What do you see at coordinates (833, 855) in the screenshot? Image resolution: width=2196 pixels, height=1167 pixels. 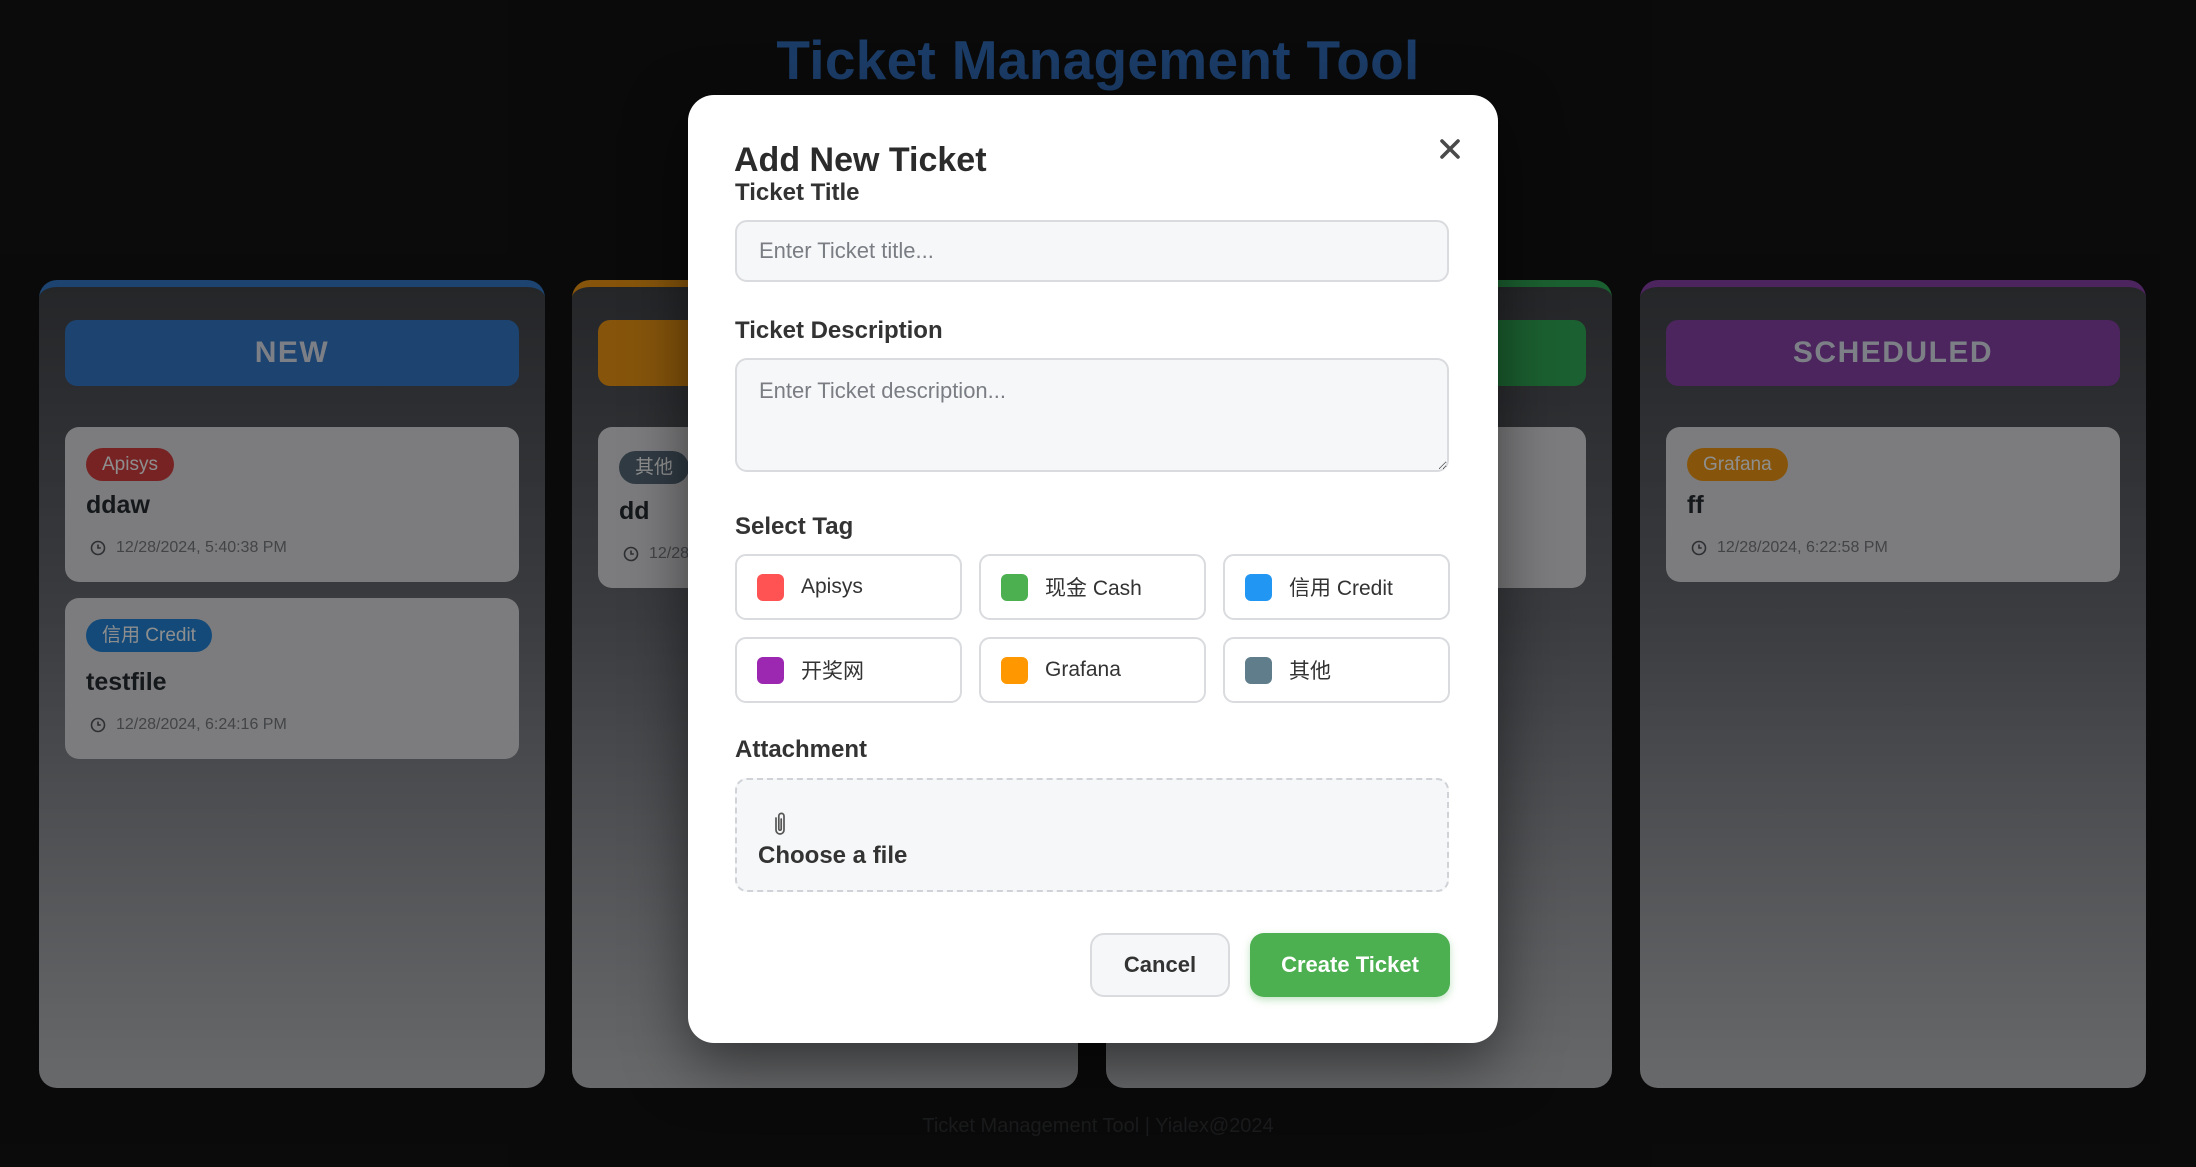 I see `choose-file-label: Choose a file` at bounding box center [833, 855].